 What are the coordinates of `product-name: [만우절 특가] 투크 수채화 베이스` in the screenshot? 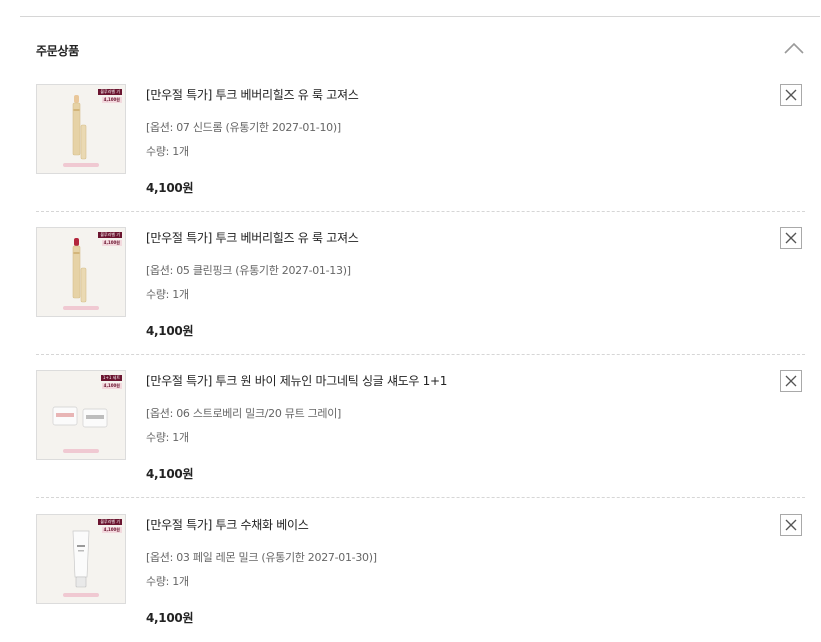 It's located at (227, 524).